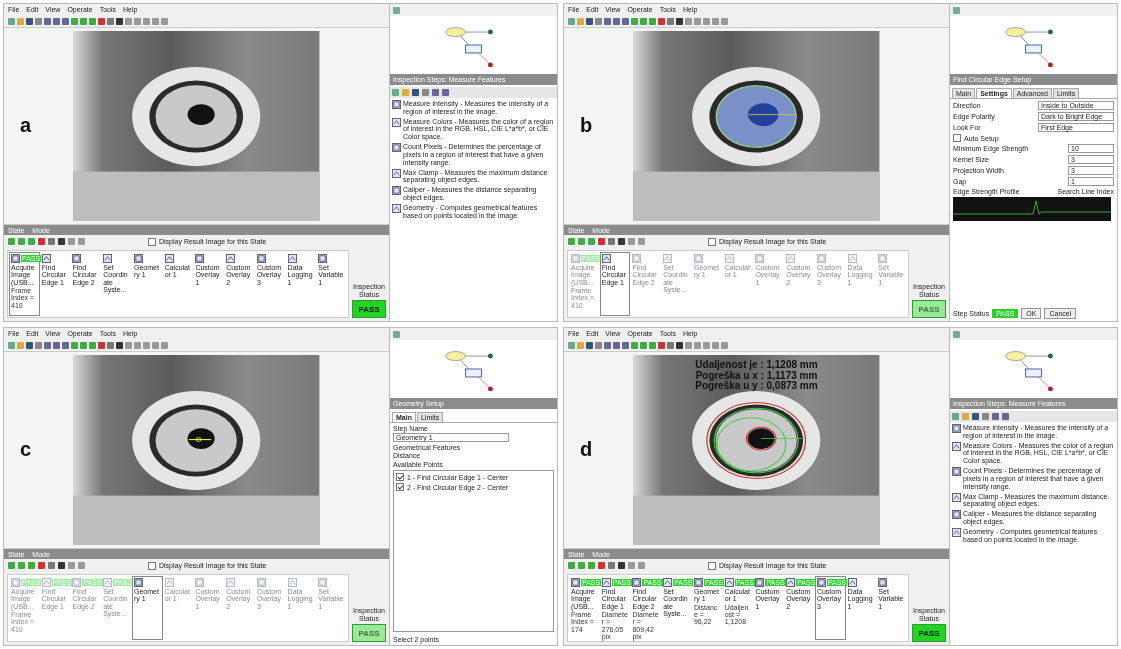  Describe the element at coordinates (586, 450) in the screenshot. I see `panel-letter: d` at that location.